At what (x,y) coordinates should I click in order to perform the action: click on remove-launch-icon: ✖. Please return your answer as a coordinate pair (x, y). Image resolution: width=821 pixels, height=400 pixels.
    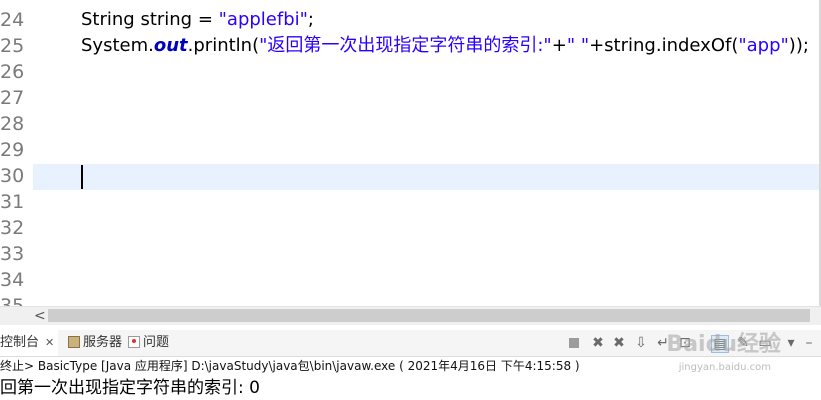
    Looking at the image, I should click on (598, 343).